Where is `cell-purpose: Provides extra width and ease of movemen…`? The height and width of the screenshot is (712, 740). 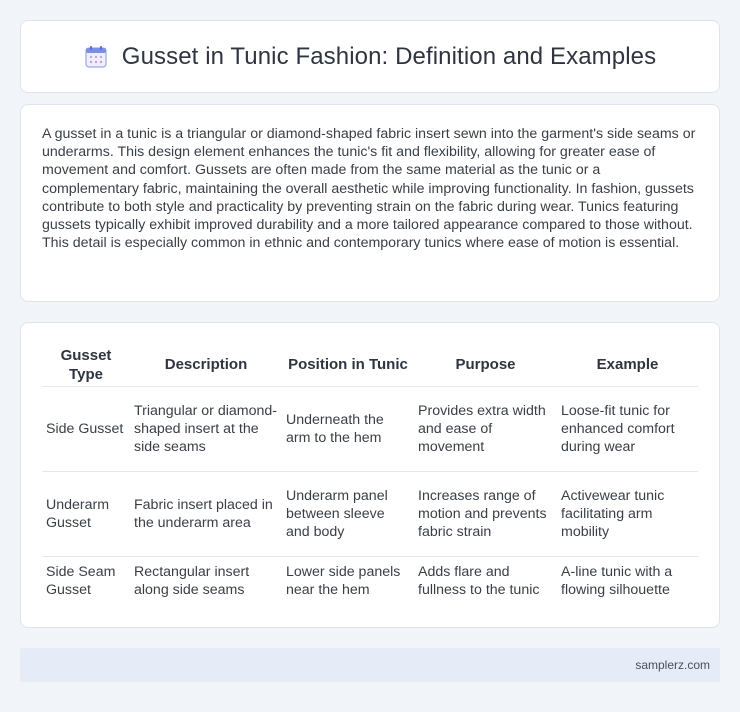 cell-purpose: Provides extra width and ease of movemen… is located at coordinates (485, 429).